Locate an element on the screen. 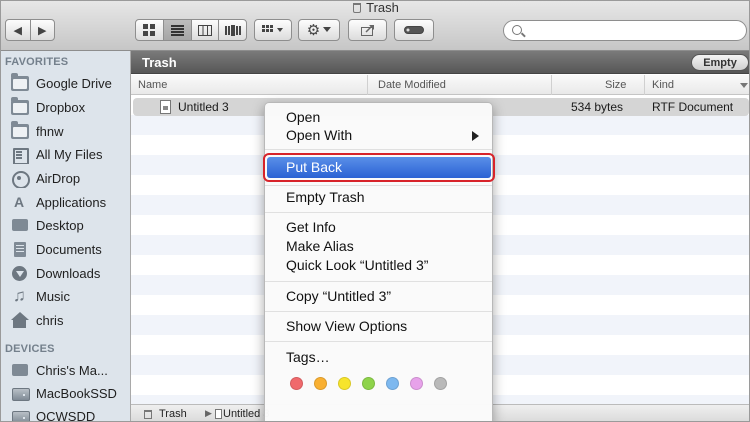  menu-item-empty-trash: Empty Trash is located at coordinates (325, 197).